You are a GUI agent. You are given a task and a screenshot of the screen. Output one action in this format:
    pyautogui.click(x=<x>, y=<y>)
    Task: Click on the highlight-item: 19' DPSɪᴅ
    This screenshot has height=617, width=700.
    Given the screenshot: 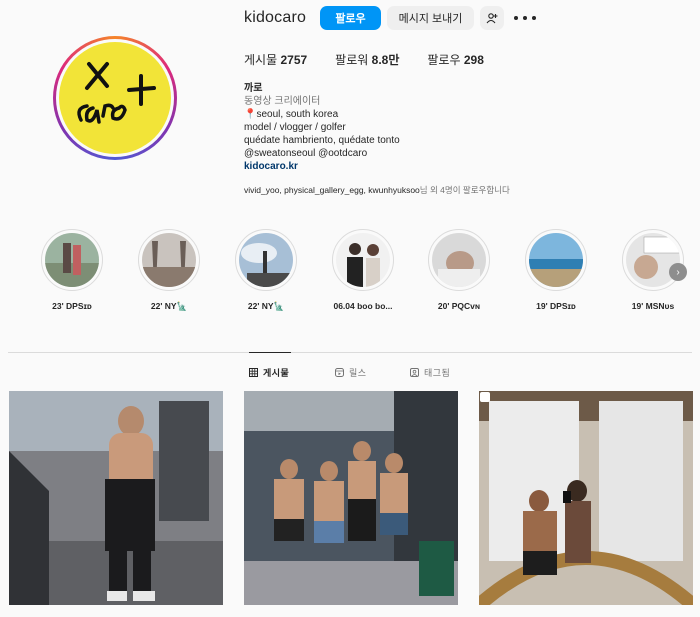 What is the action you would take?
    pyautogui.click(x=556, y=270)
    